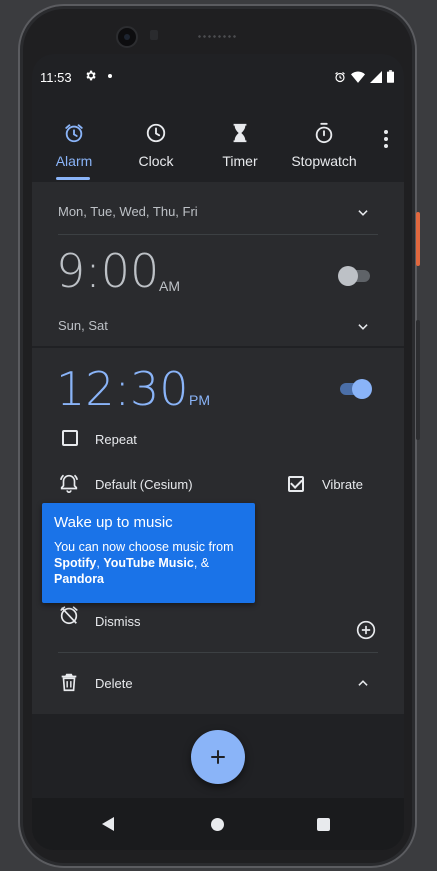 The height and width of the screenshot is (871, 437). I want to click on add-alarm-button, so click(218, 757).